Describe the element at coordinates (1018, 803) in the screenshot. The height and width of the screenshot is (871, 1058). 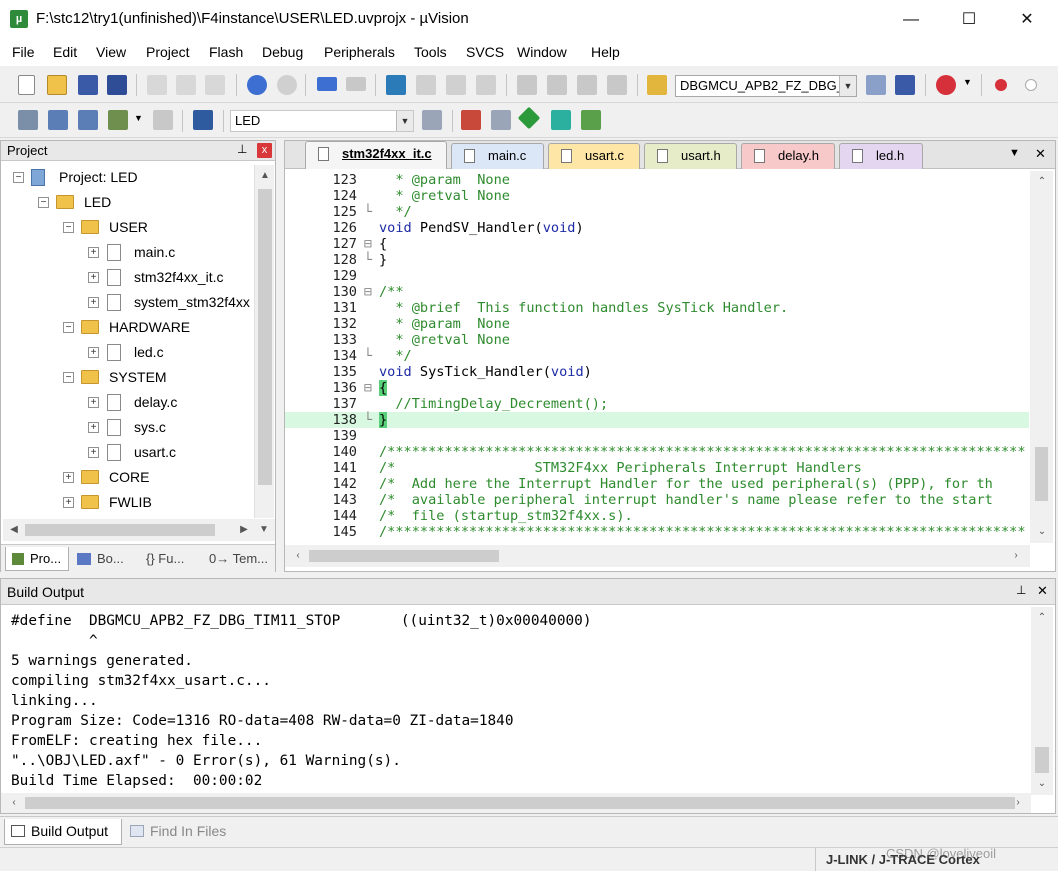
I see `scroll-right-icon: ›` at that location.